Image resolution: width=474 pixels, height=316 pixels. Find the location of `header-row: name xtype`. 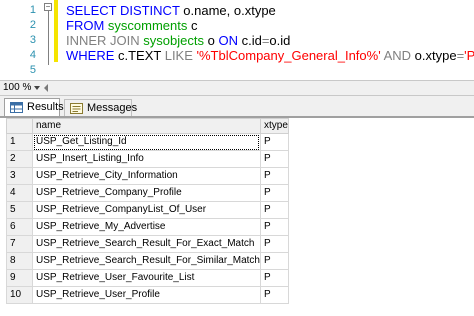

header-row: name xtype is located at coordinates (147, 126).